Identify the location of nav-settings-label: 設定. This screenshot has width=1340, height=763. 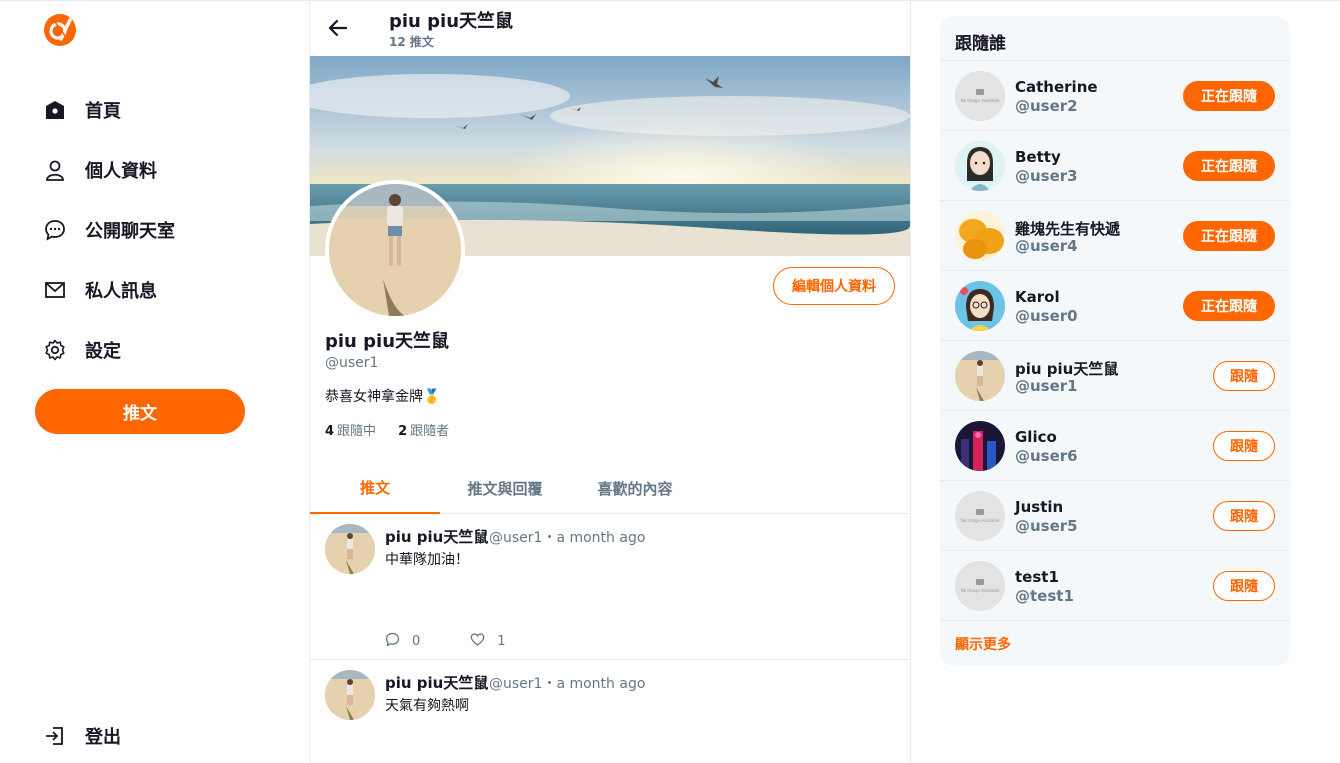
(103, 351).